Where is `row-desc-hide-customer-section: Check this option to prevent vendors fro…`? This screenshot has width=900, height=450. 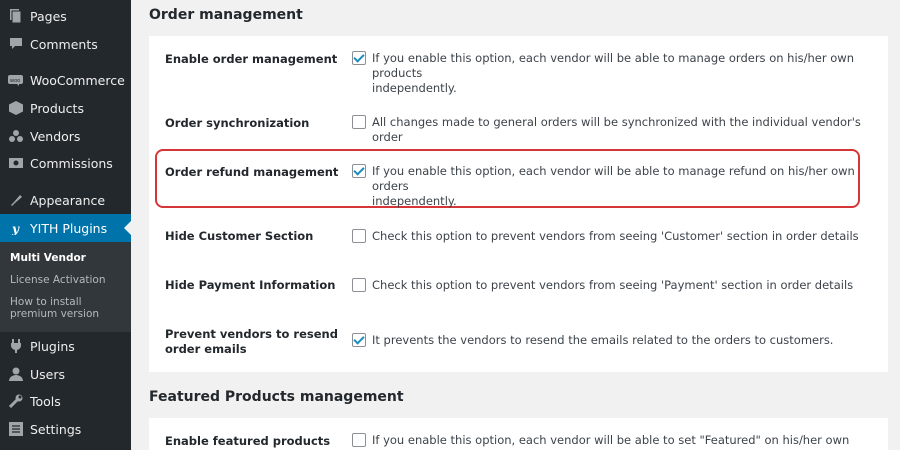
row-desc-hide-customer-section: Check this option to prevent vendors fro… is located at coordinates (615, 236).